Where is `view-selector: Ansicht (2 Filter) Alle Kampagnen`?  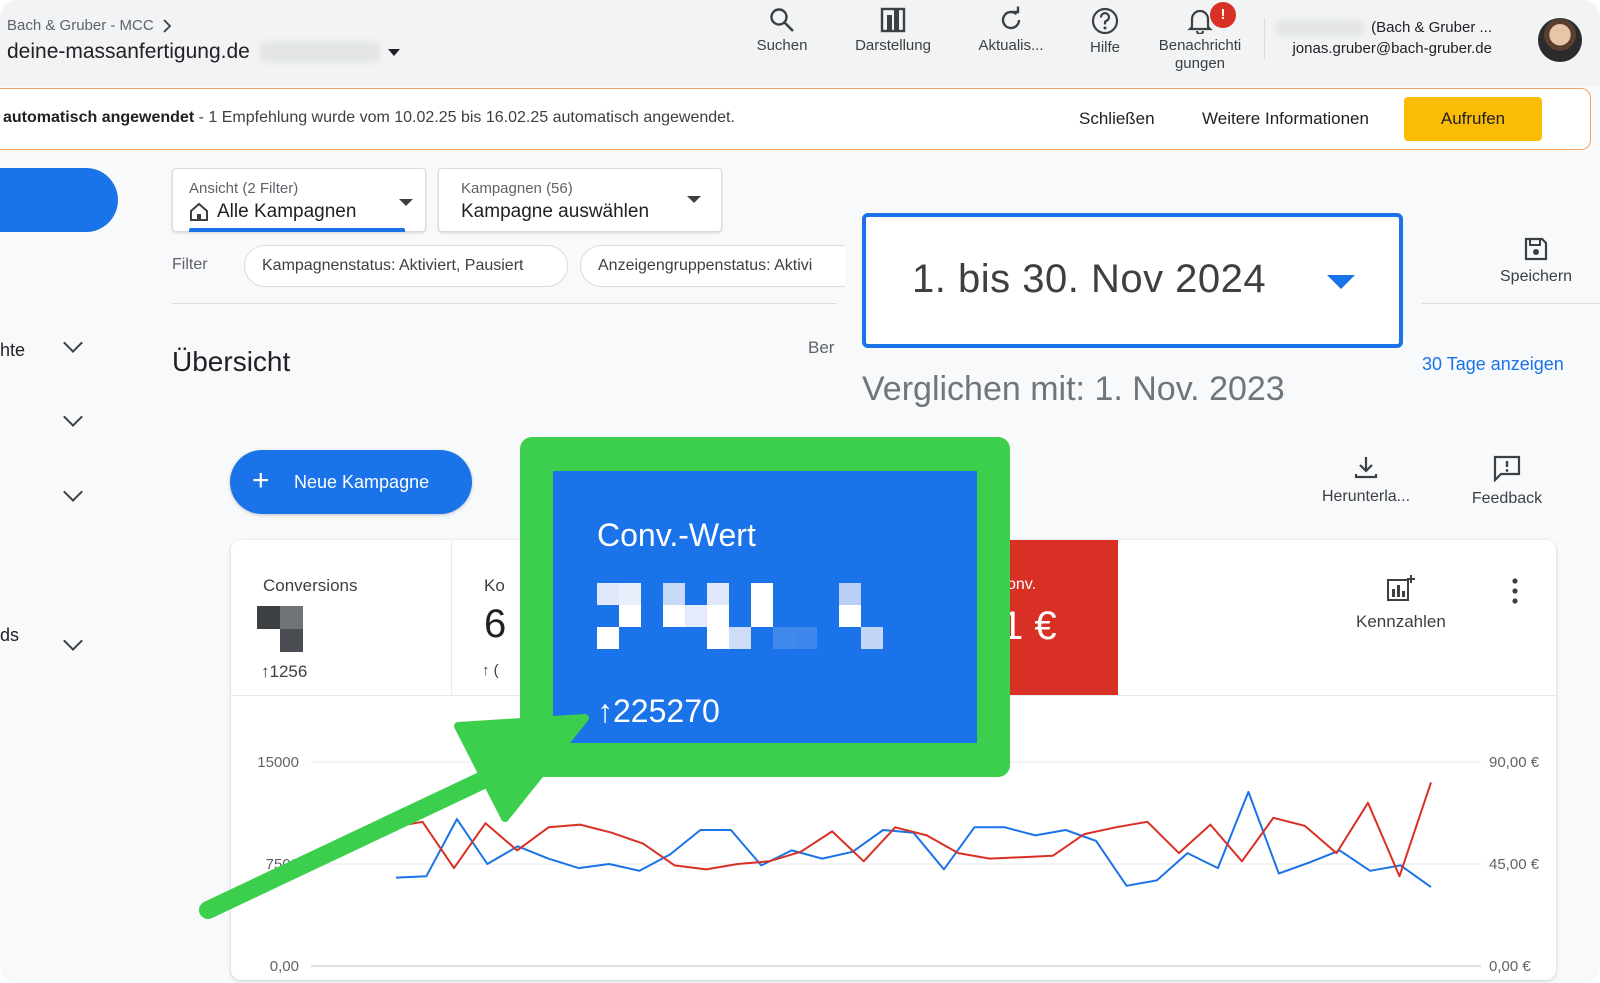 view-selector: Ansicht (2 Filter) Alle Kampagnen is located at coordinates (299, 200).